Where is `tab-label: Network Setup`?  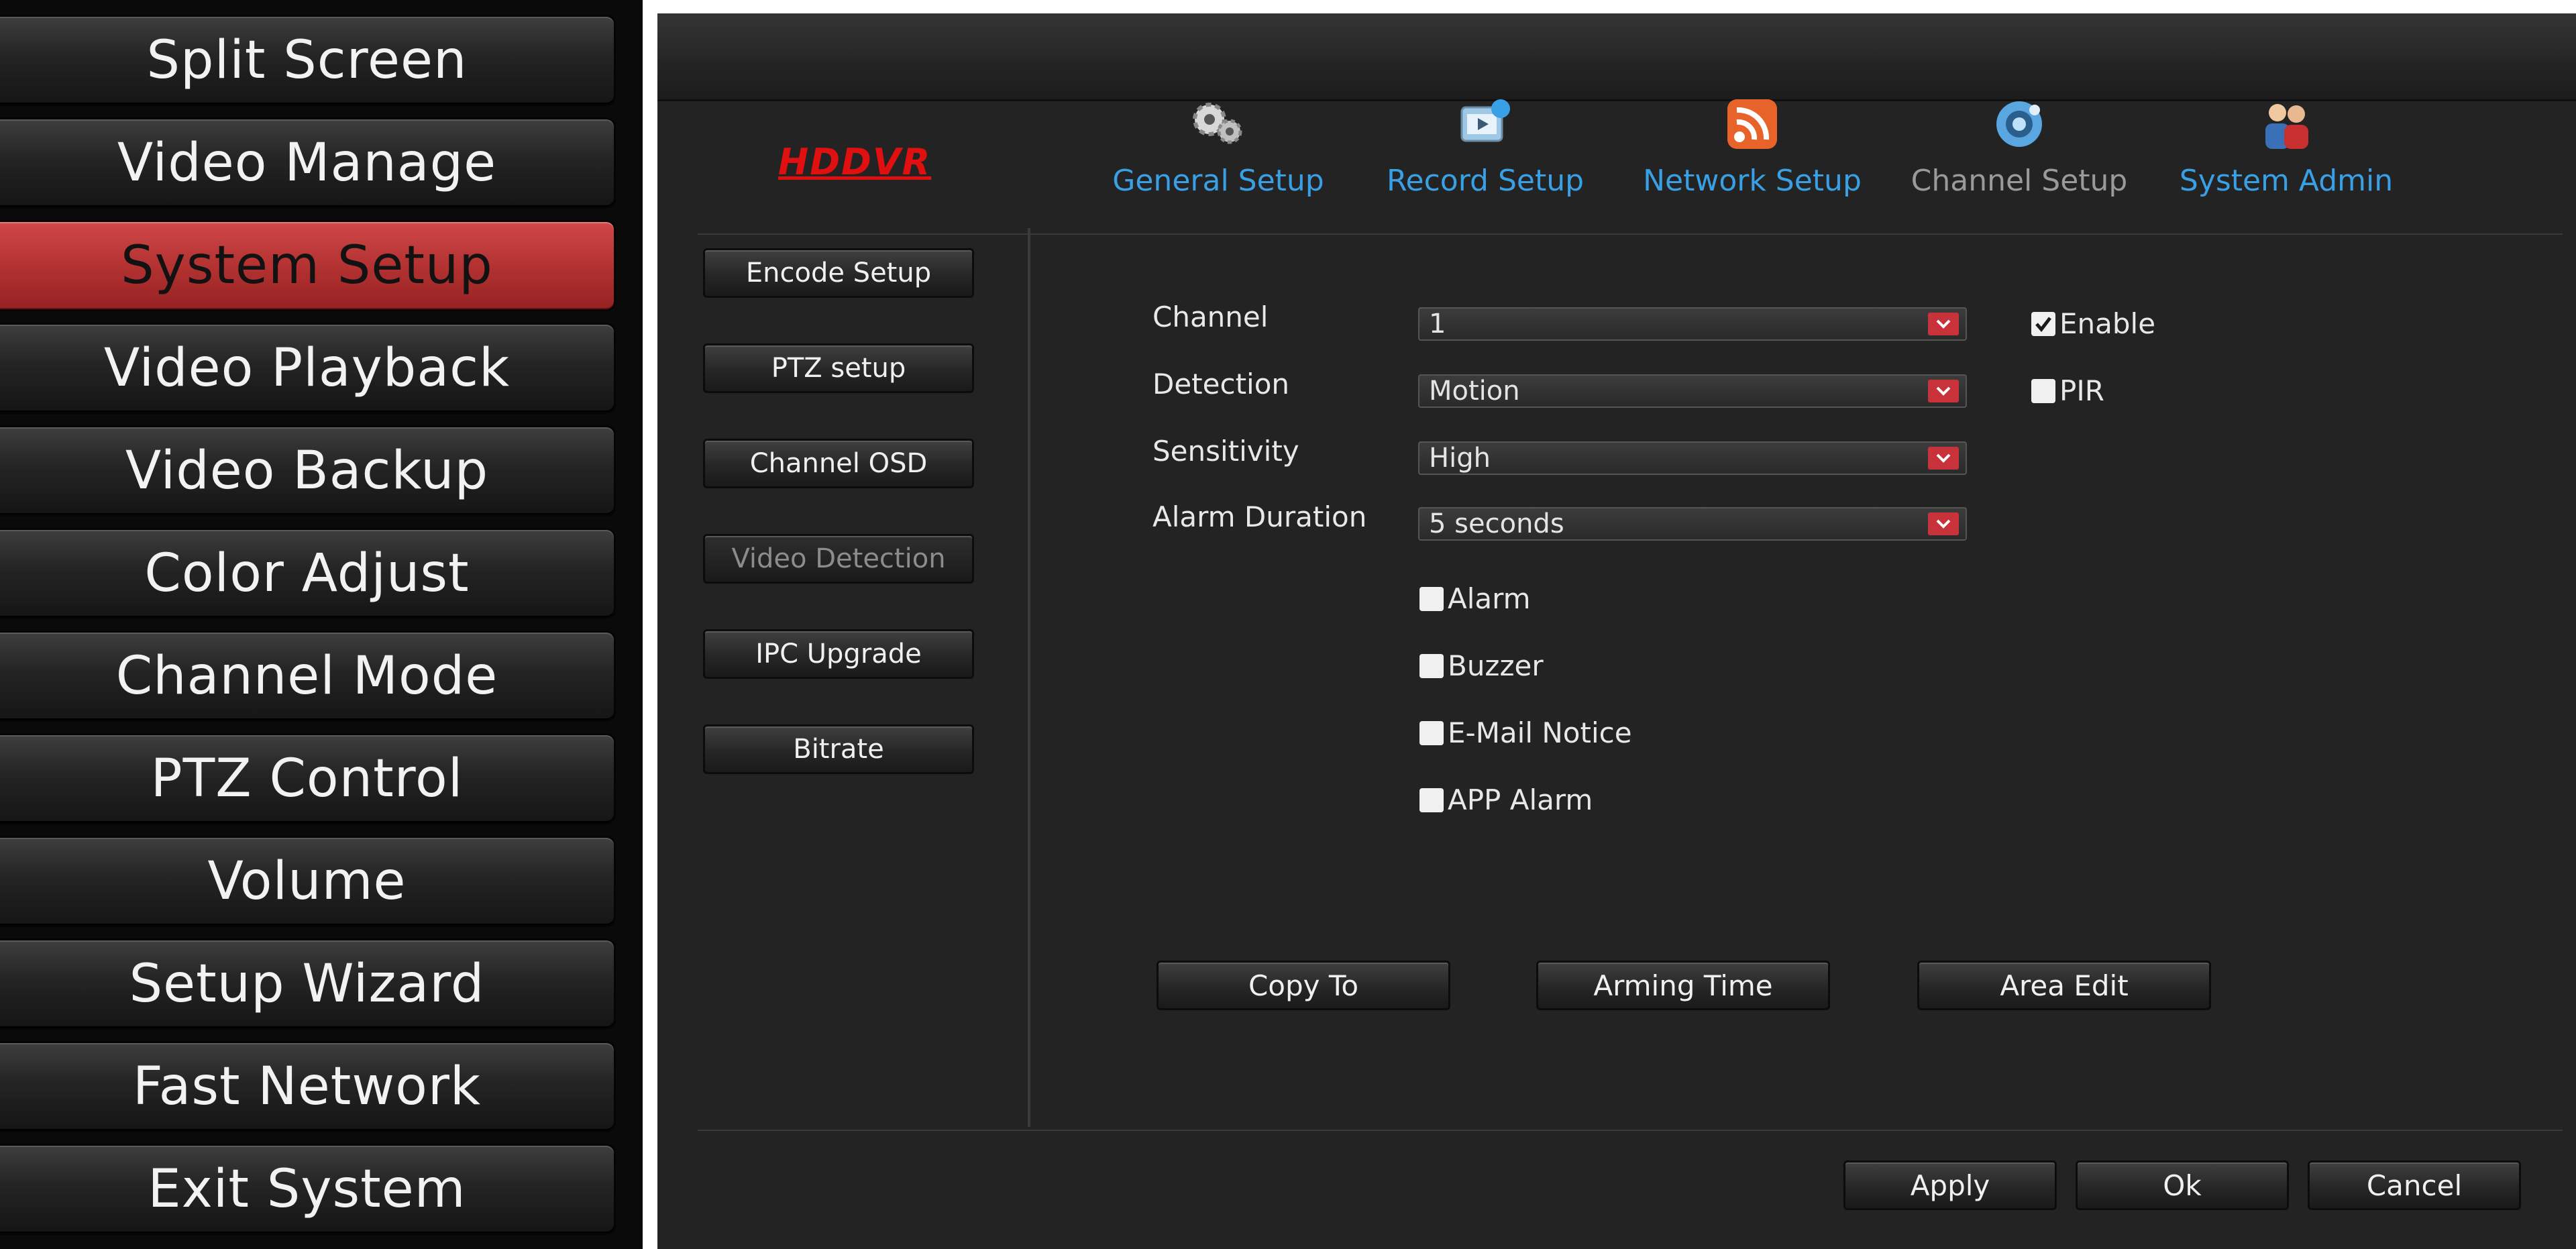
tab-label: Network Setup is located at coordinates (1752, 181).